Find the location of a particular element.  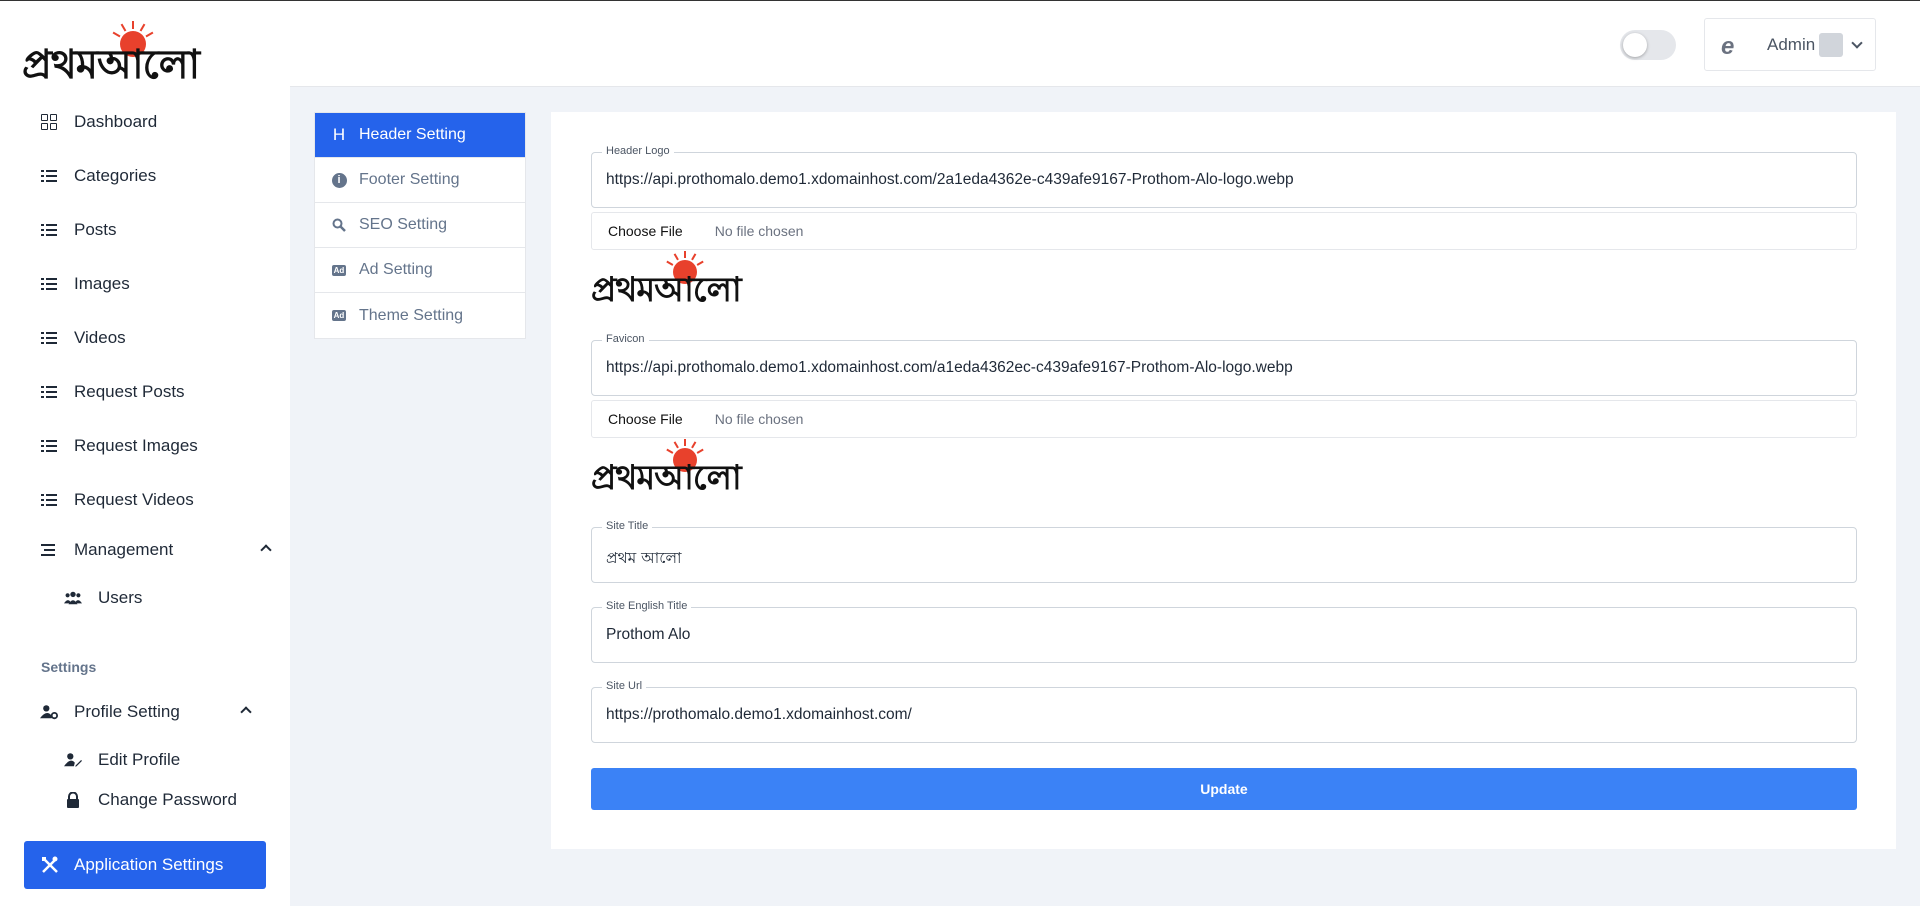

site-english-title-field: Site English Title Prothom Alo is located at coordinates (1224, 631).